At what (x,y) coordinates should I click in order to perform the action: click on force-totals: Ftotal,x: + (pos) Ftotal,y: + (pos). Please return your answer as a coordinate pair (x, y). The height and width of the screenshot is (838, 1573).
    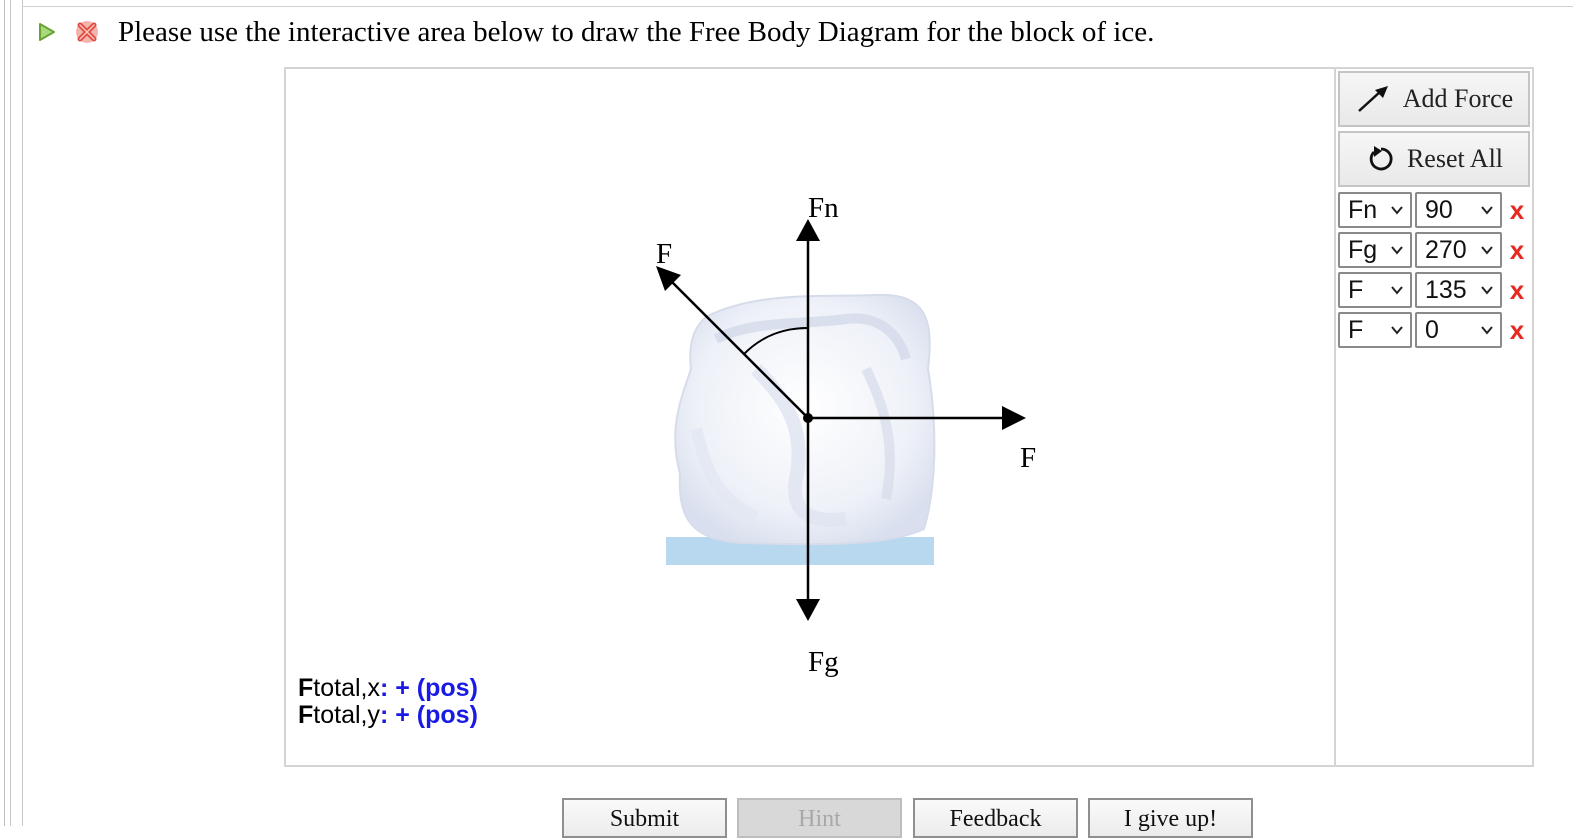
    Looking at the image, I should click on (388, 702).